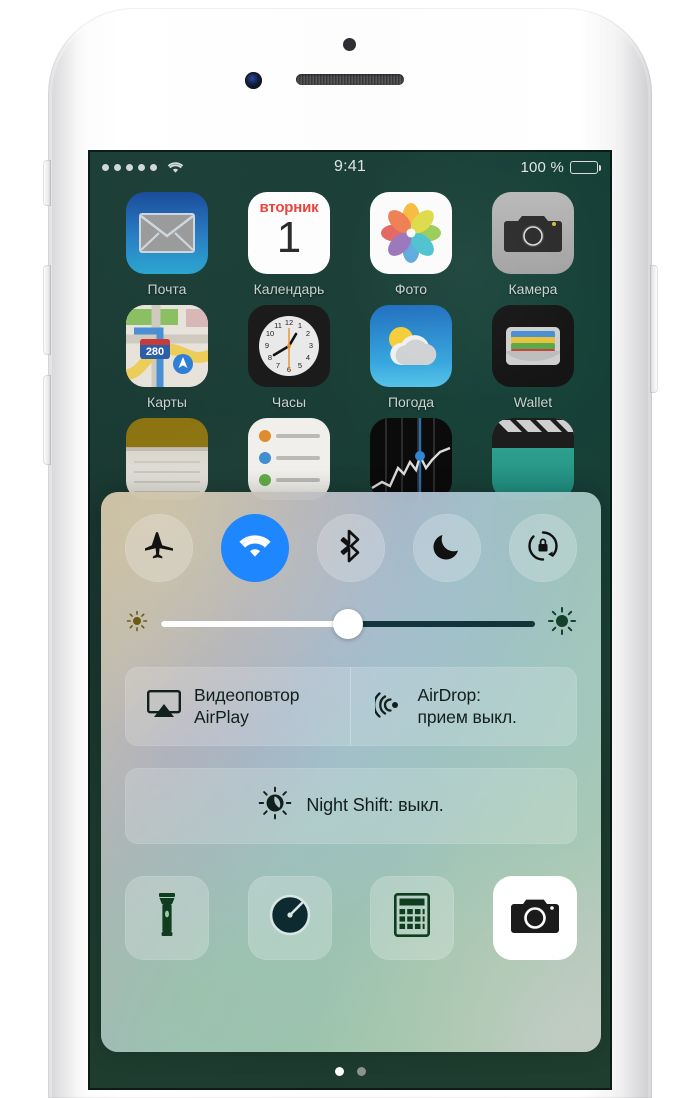  I want to click on bluetooth-icon, so click(351, 548).